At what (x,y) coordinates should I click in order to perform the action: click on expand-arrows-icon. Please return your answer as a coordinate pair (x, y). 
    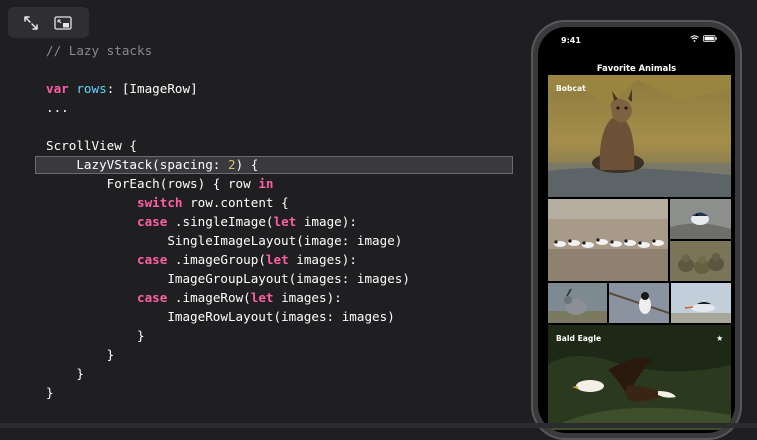
    Looking at the image, I should click on (31, 23).